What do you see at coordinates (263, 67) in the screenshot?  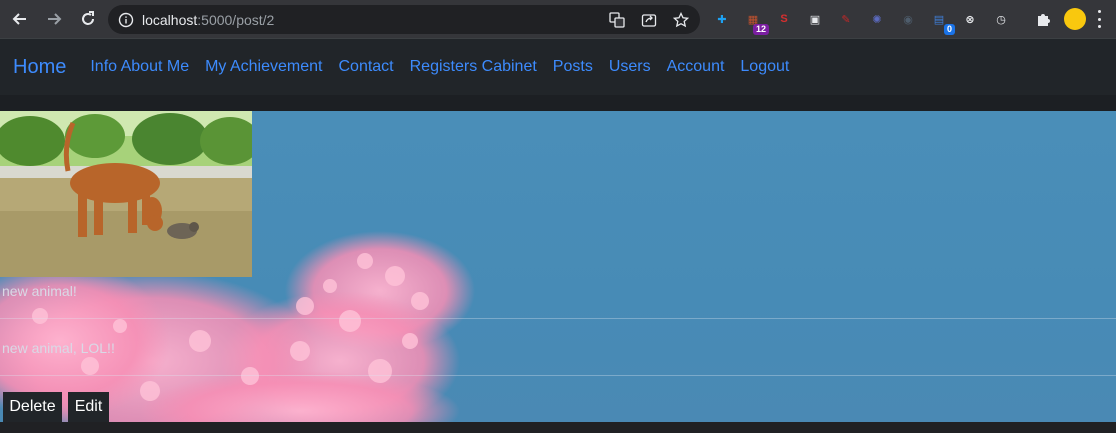 I see `nav-link-my-achievement: My Achievement` at bounding box center [263, 67].